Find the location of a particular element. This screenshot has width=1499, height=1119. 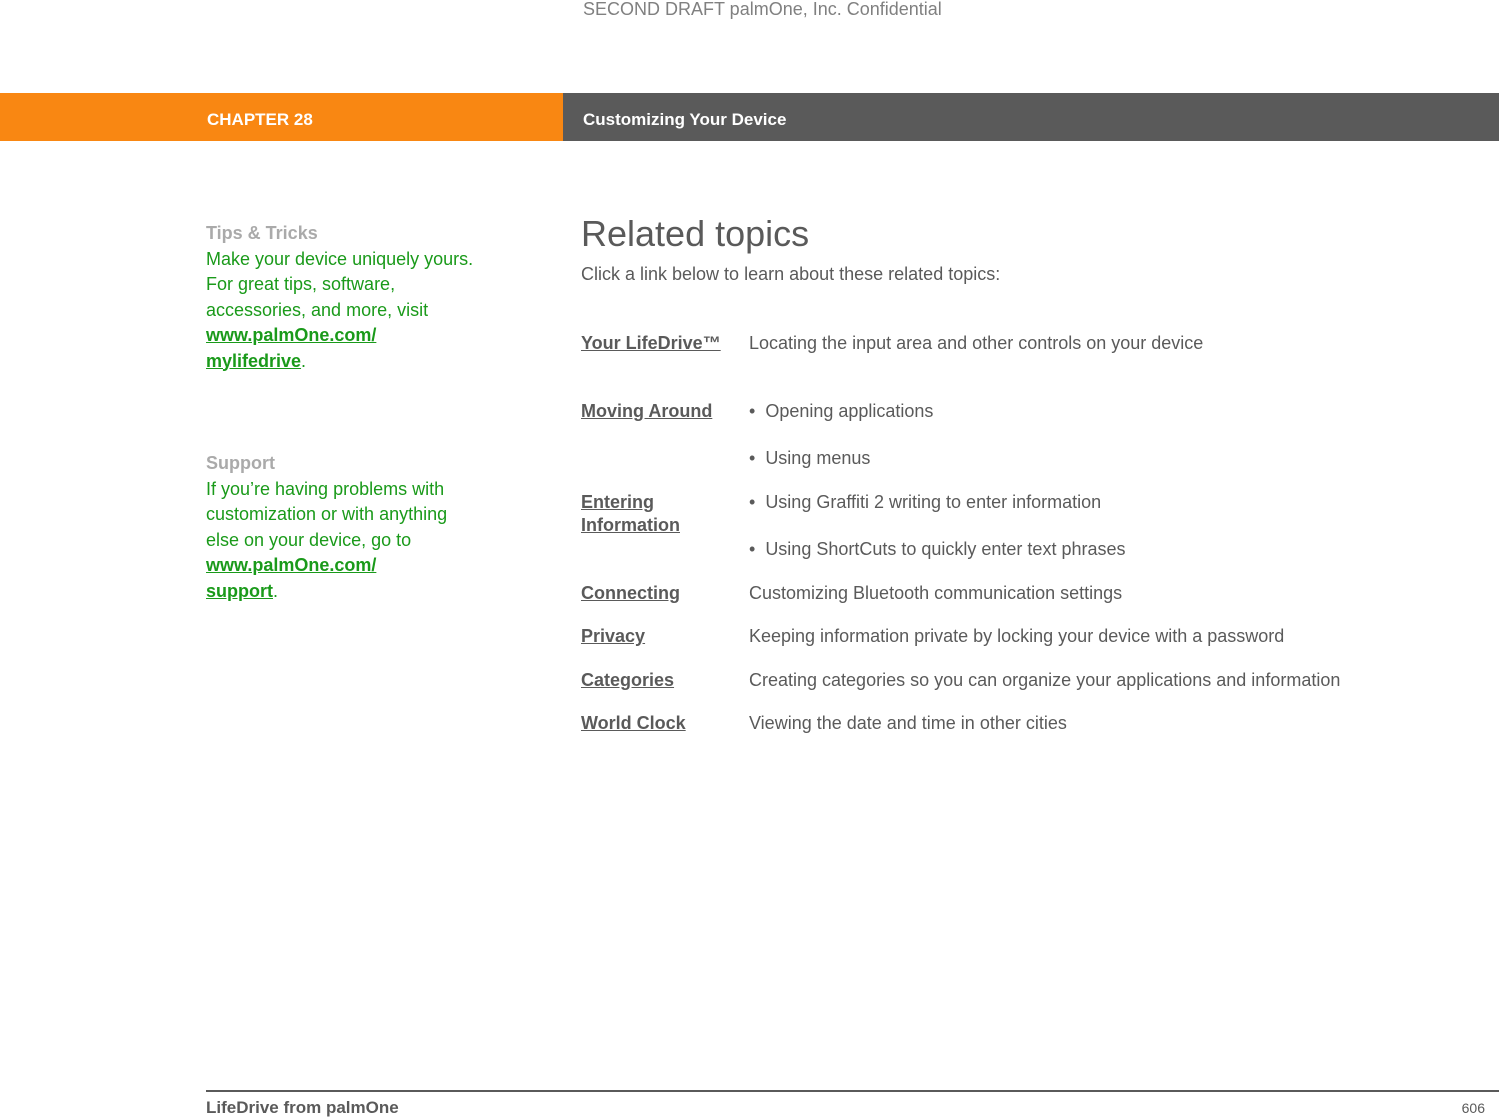

topic-link-entering-information: Entering Information is located at coordinates (661, 514).